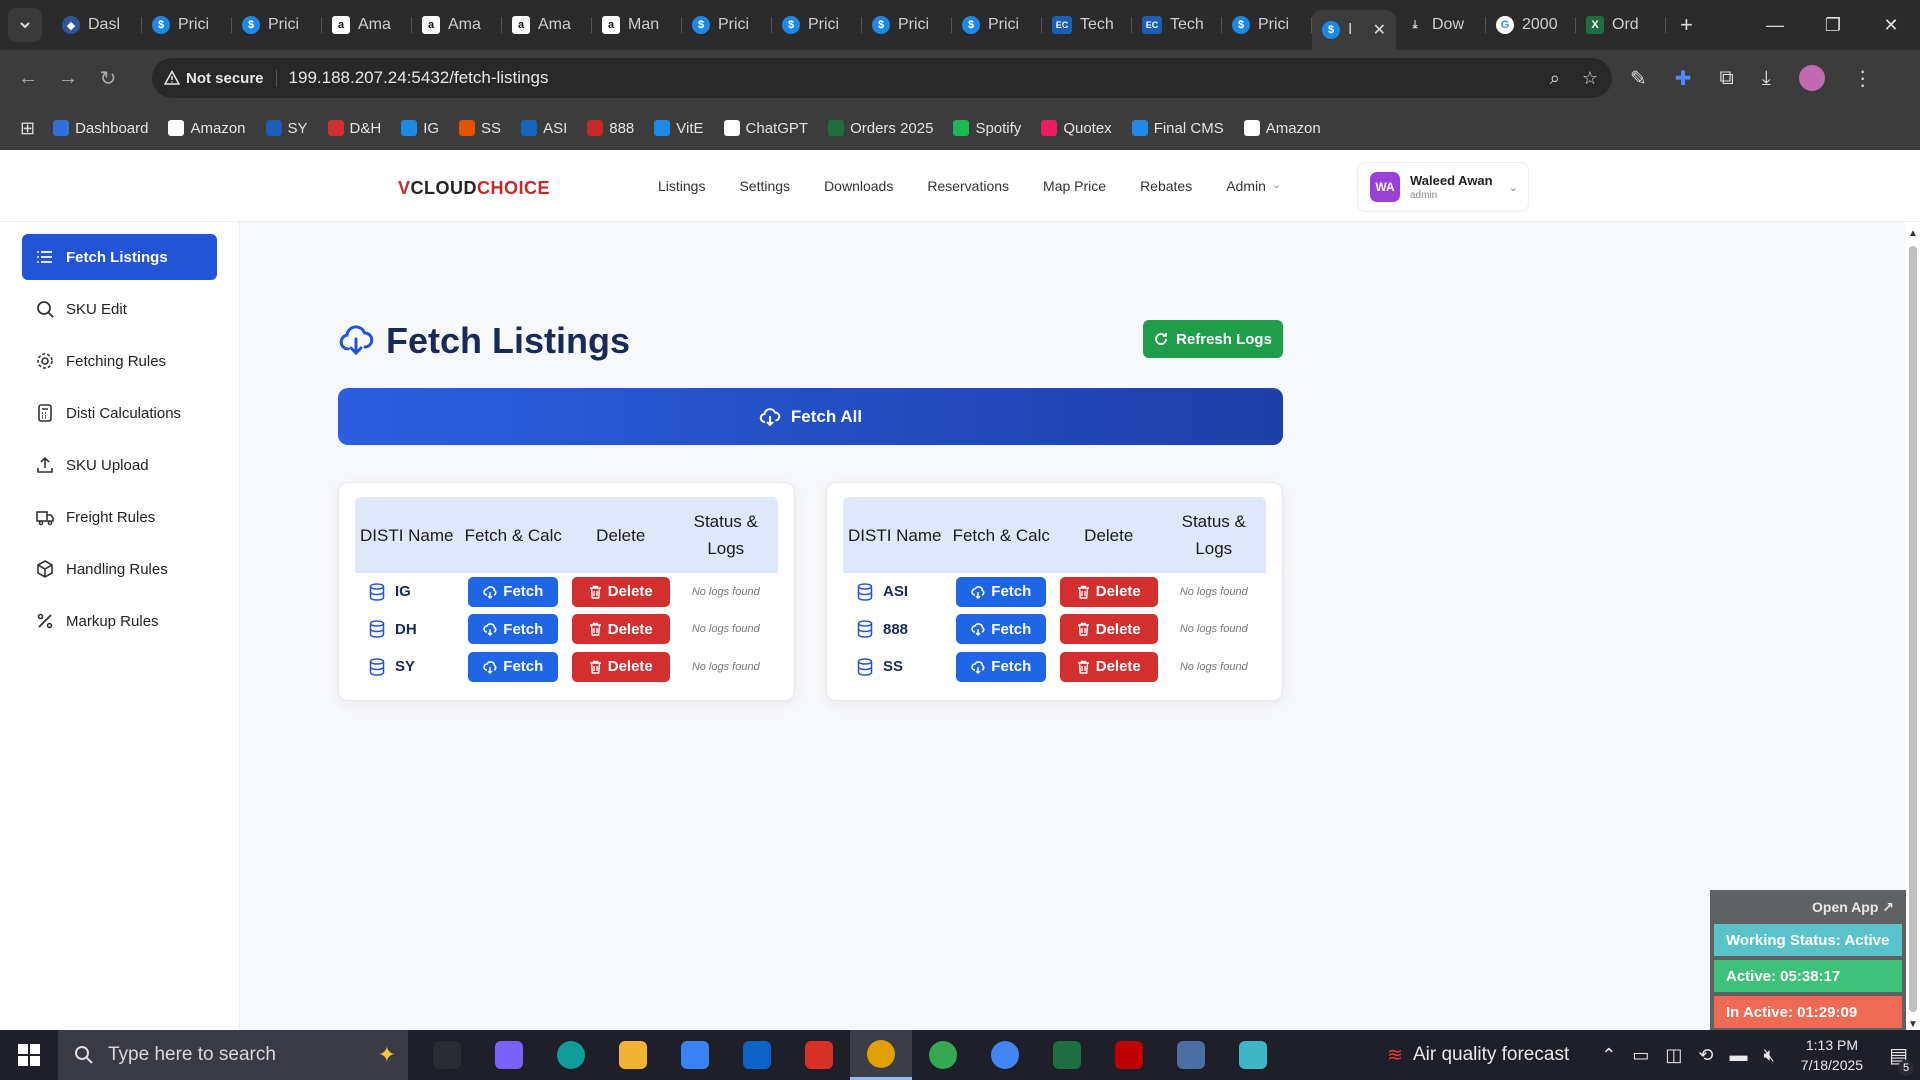 This screenshot has height=1080, width=1920. I want to click on sidebar-item-handling-rules: Handling Rules, so click(119, 569).